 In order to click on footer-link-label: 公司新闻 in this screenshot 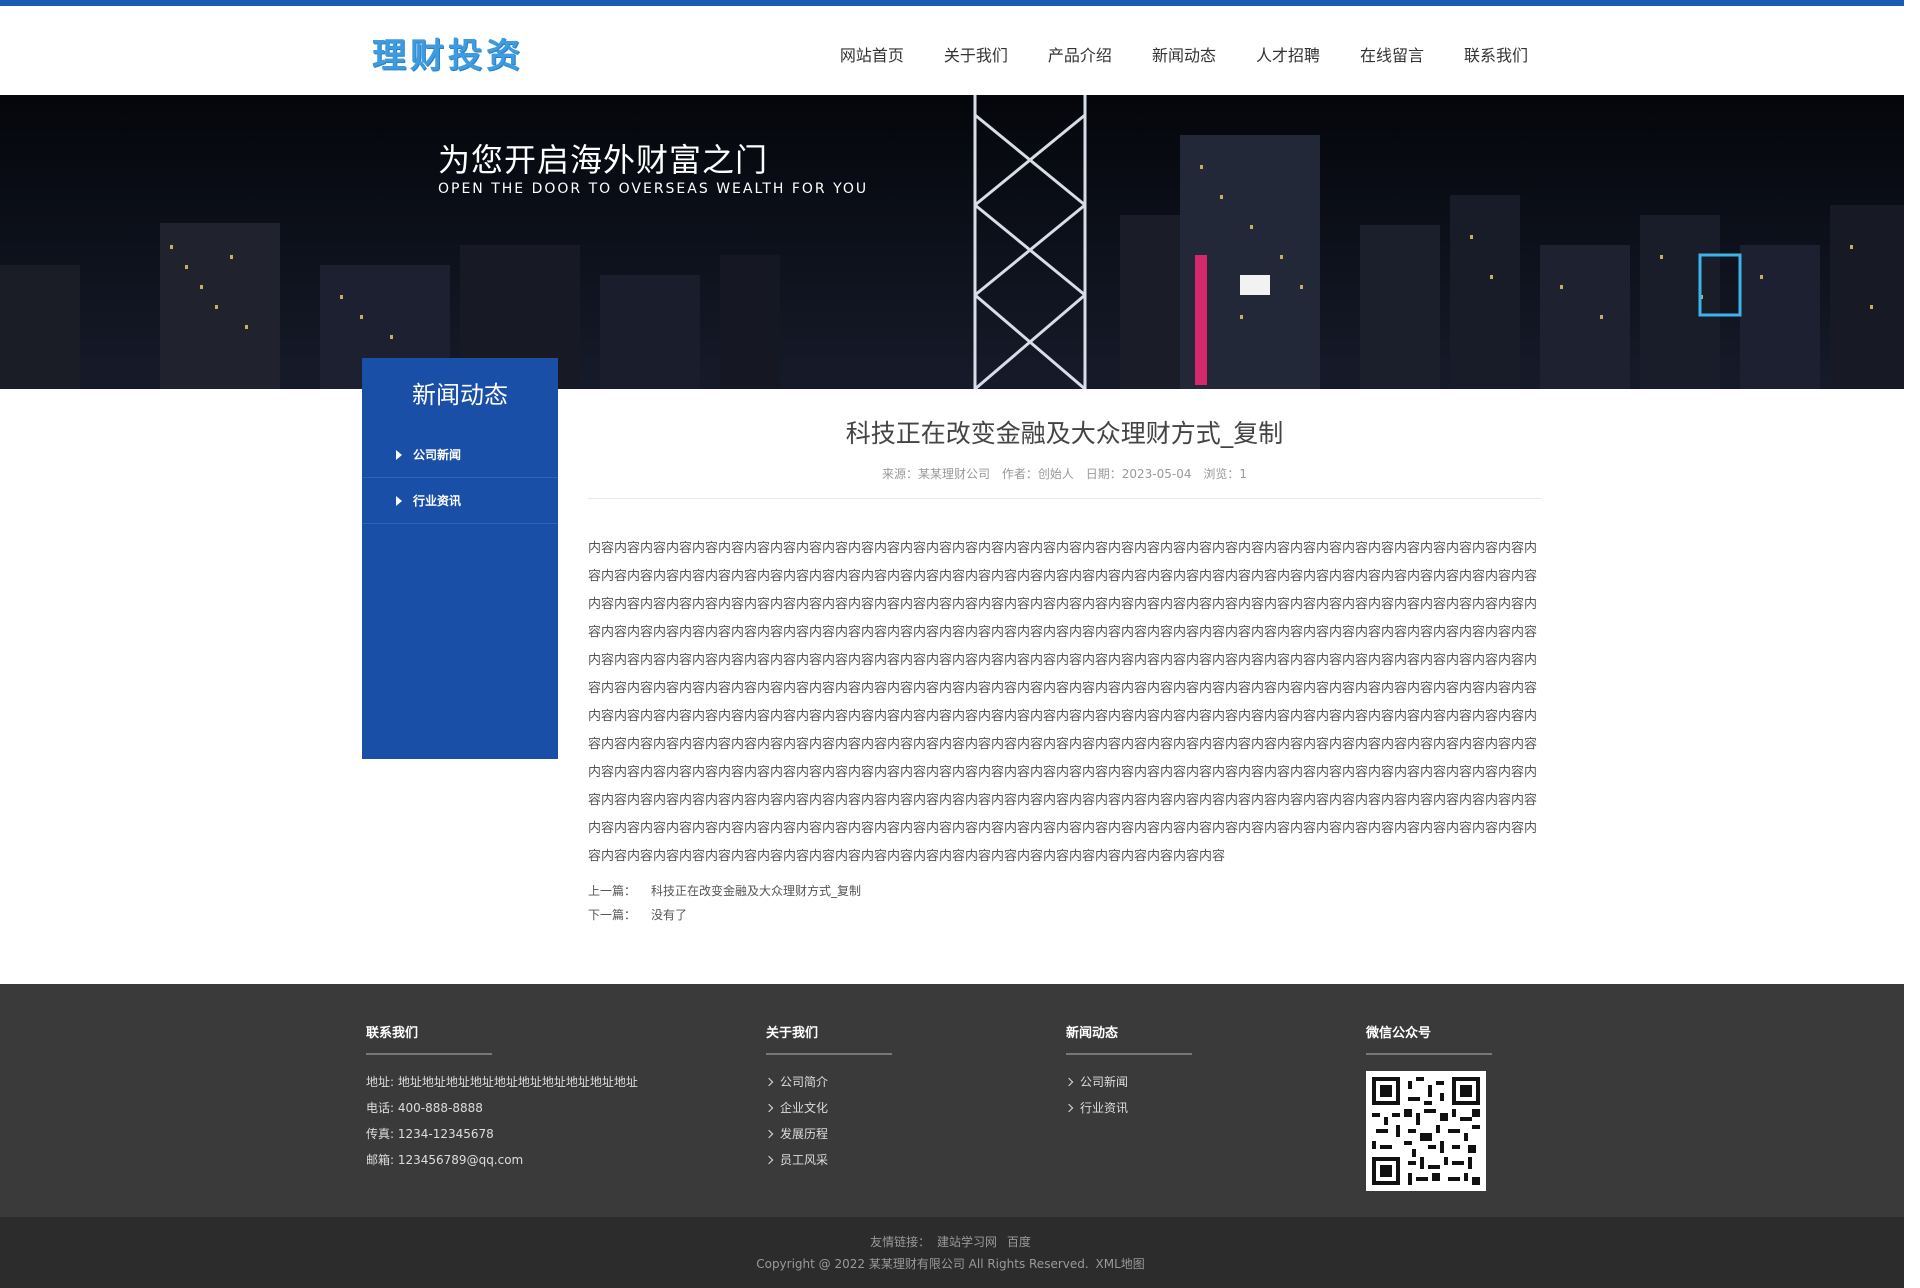, I will do `click(1104, 1082)`.